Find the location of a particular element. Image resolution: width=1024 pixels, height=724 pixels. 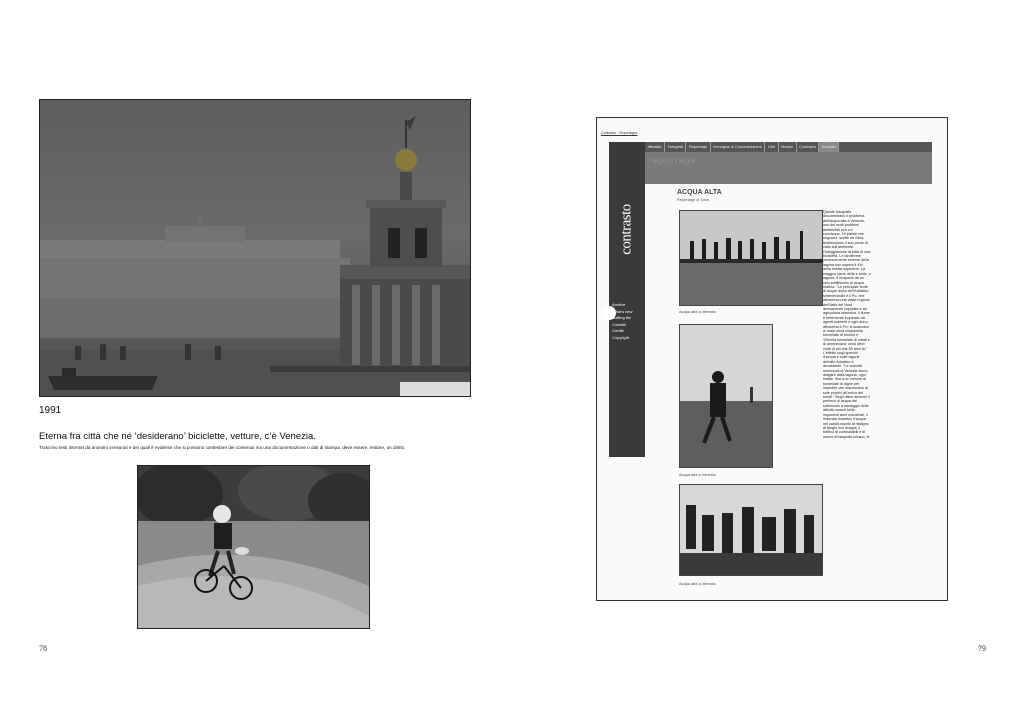

nav-item: Fotografi is located at coordinates (676, 147).